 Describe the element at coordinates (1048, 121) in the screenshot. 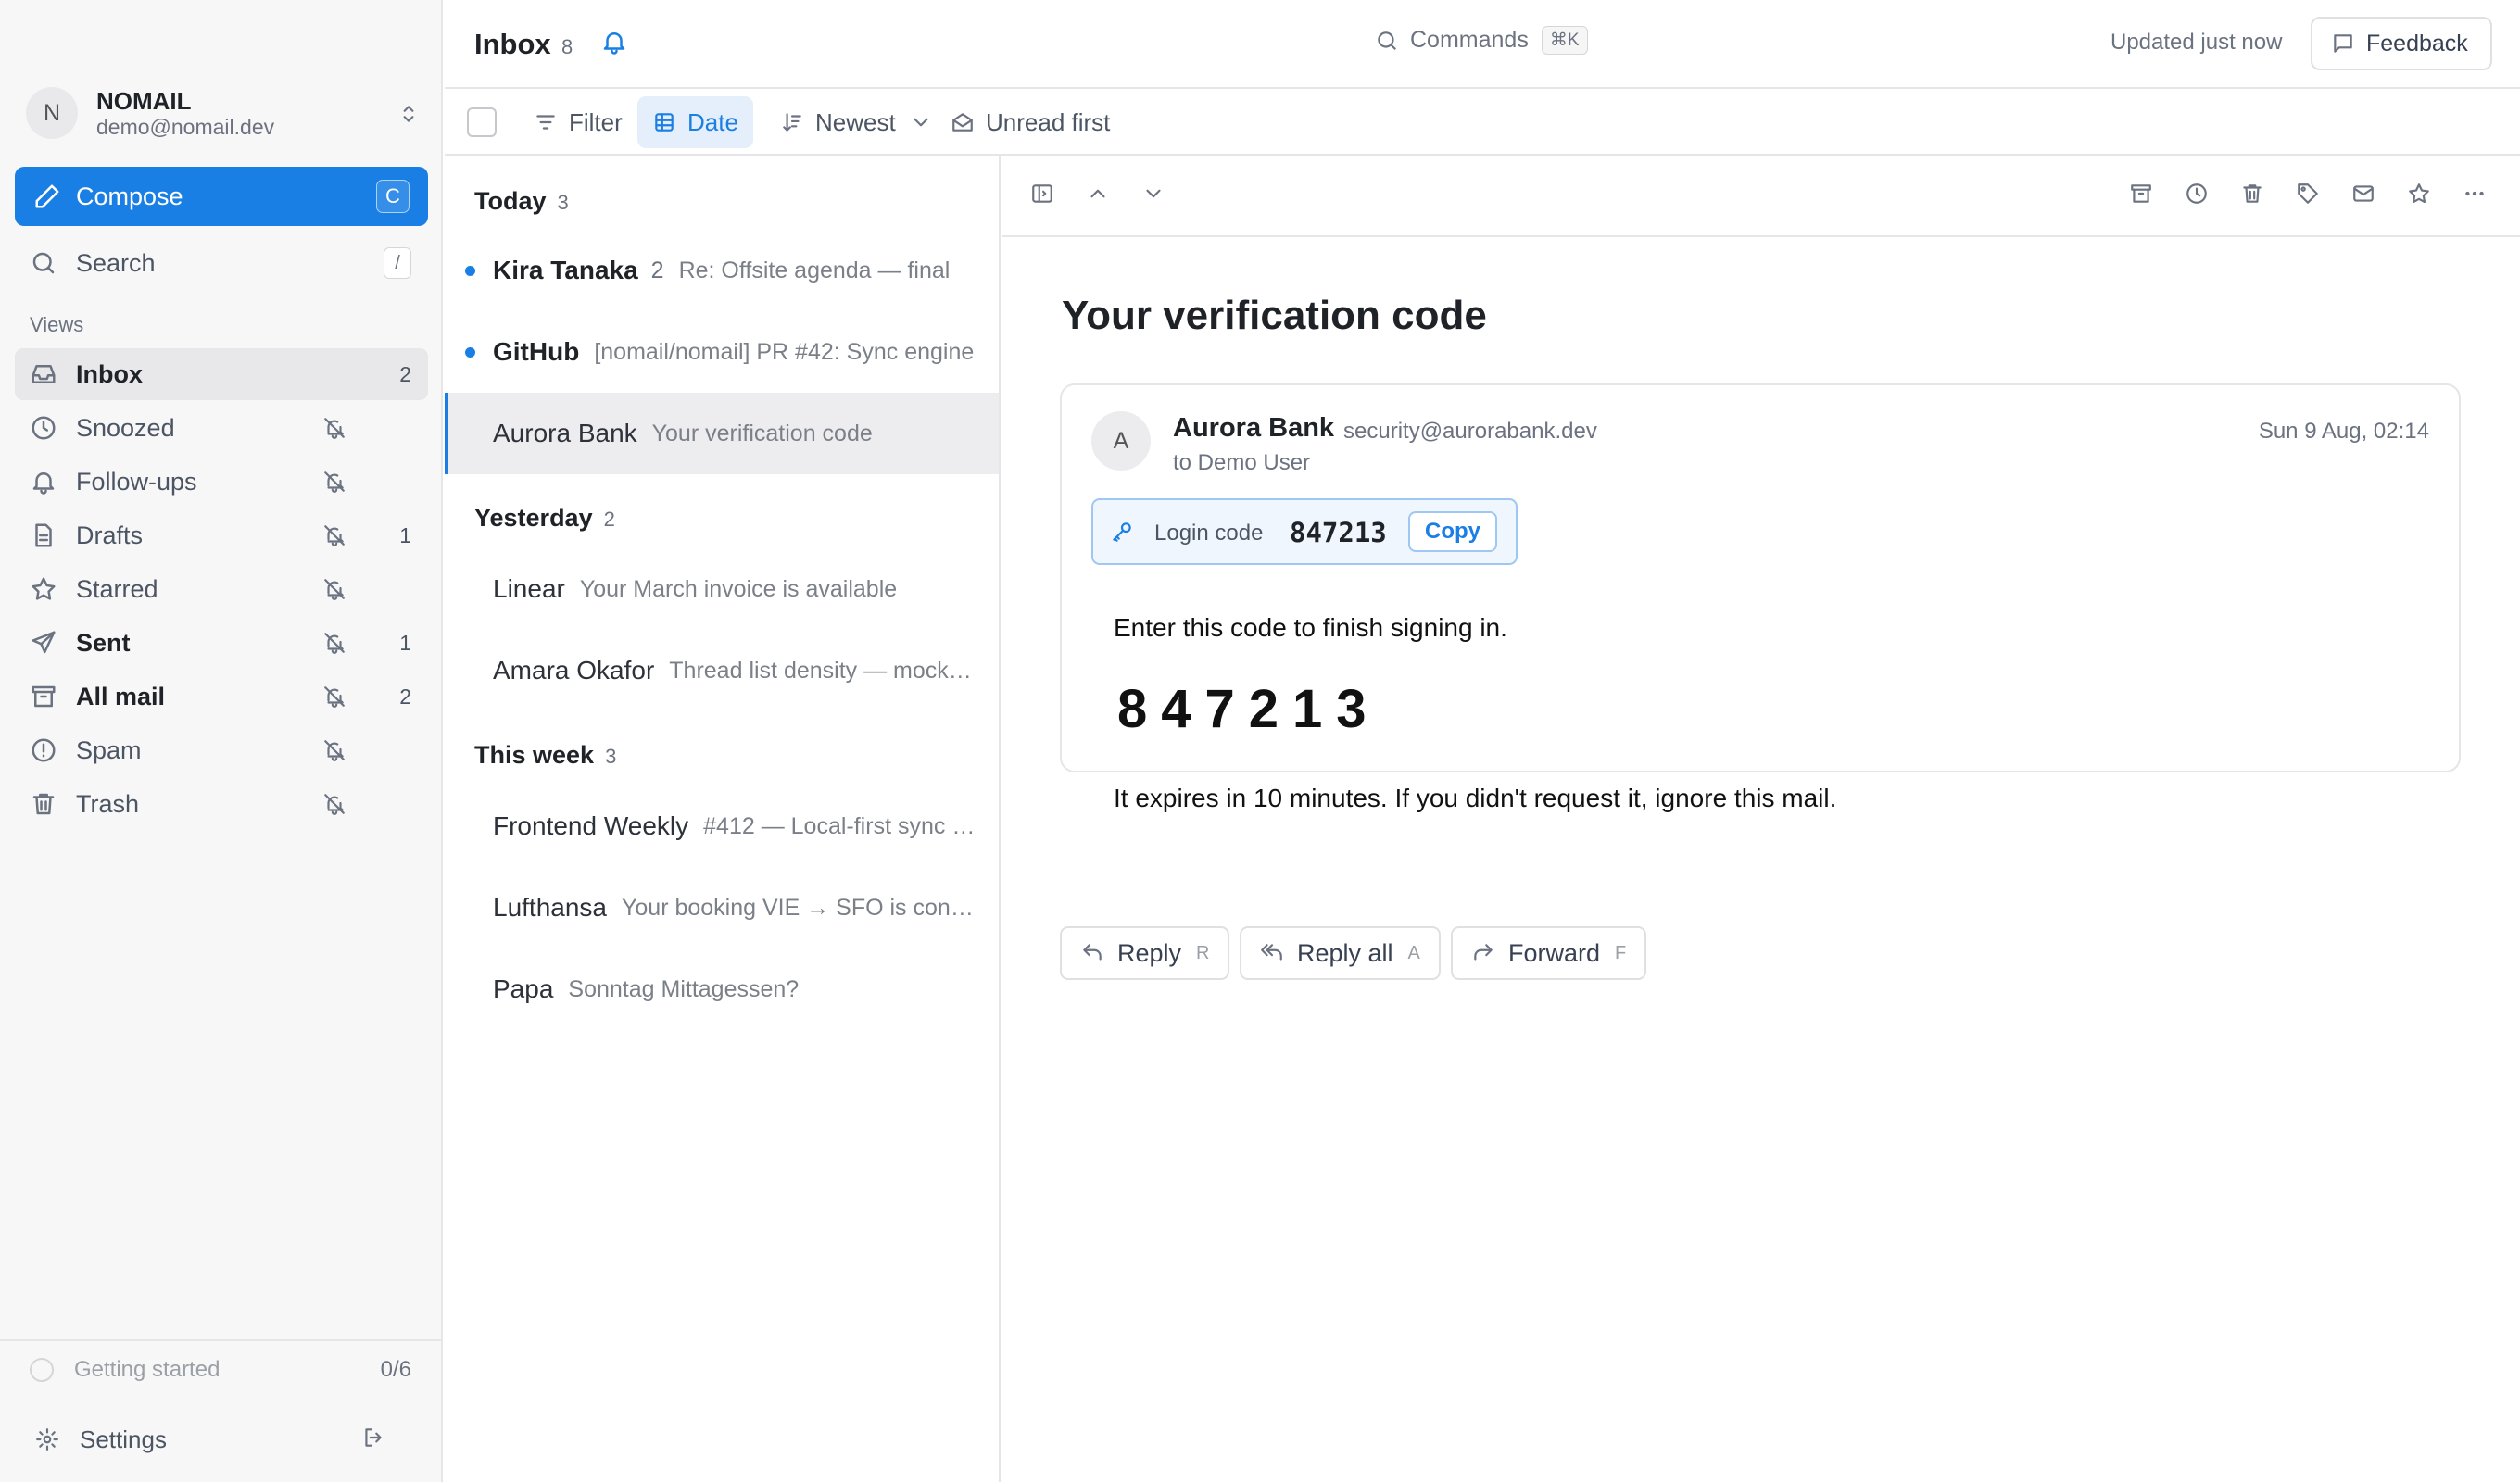

I see `unread-first-label: Unread first` at that location.